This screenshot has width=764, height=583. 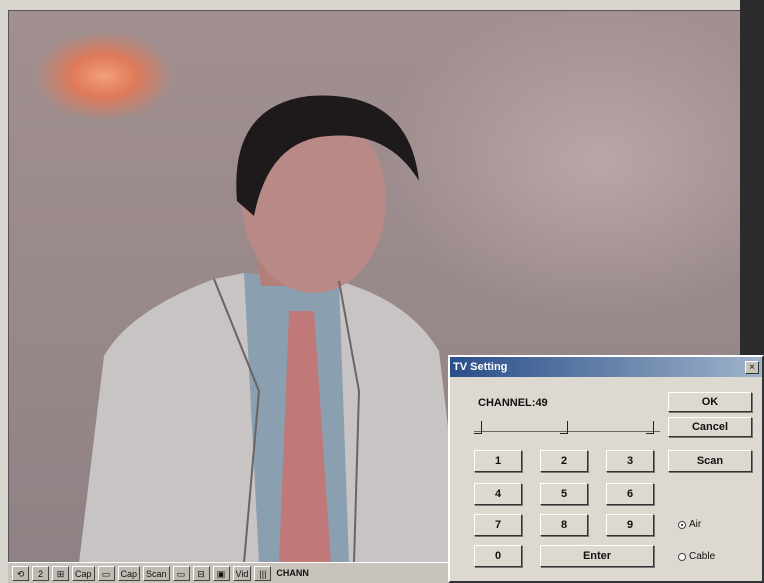 I want to click on radio-air: Air, so click(x=689, y=524).